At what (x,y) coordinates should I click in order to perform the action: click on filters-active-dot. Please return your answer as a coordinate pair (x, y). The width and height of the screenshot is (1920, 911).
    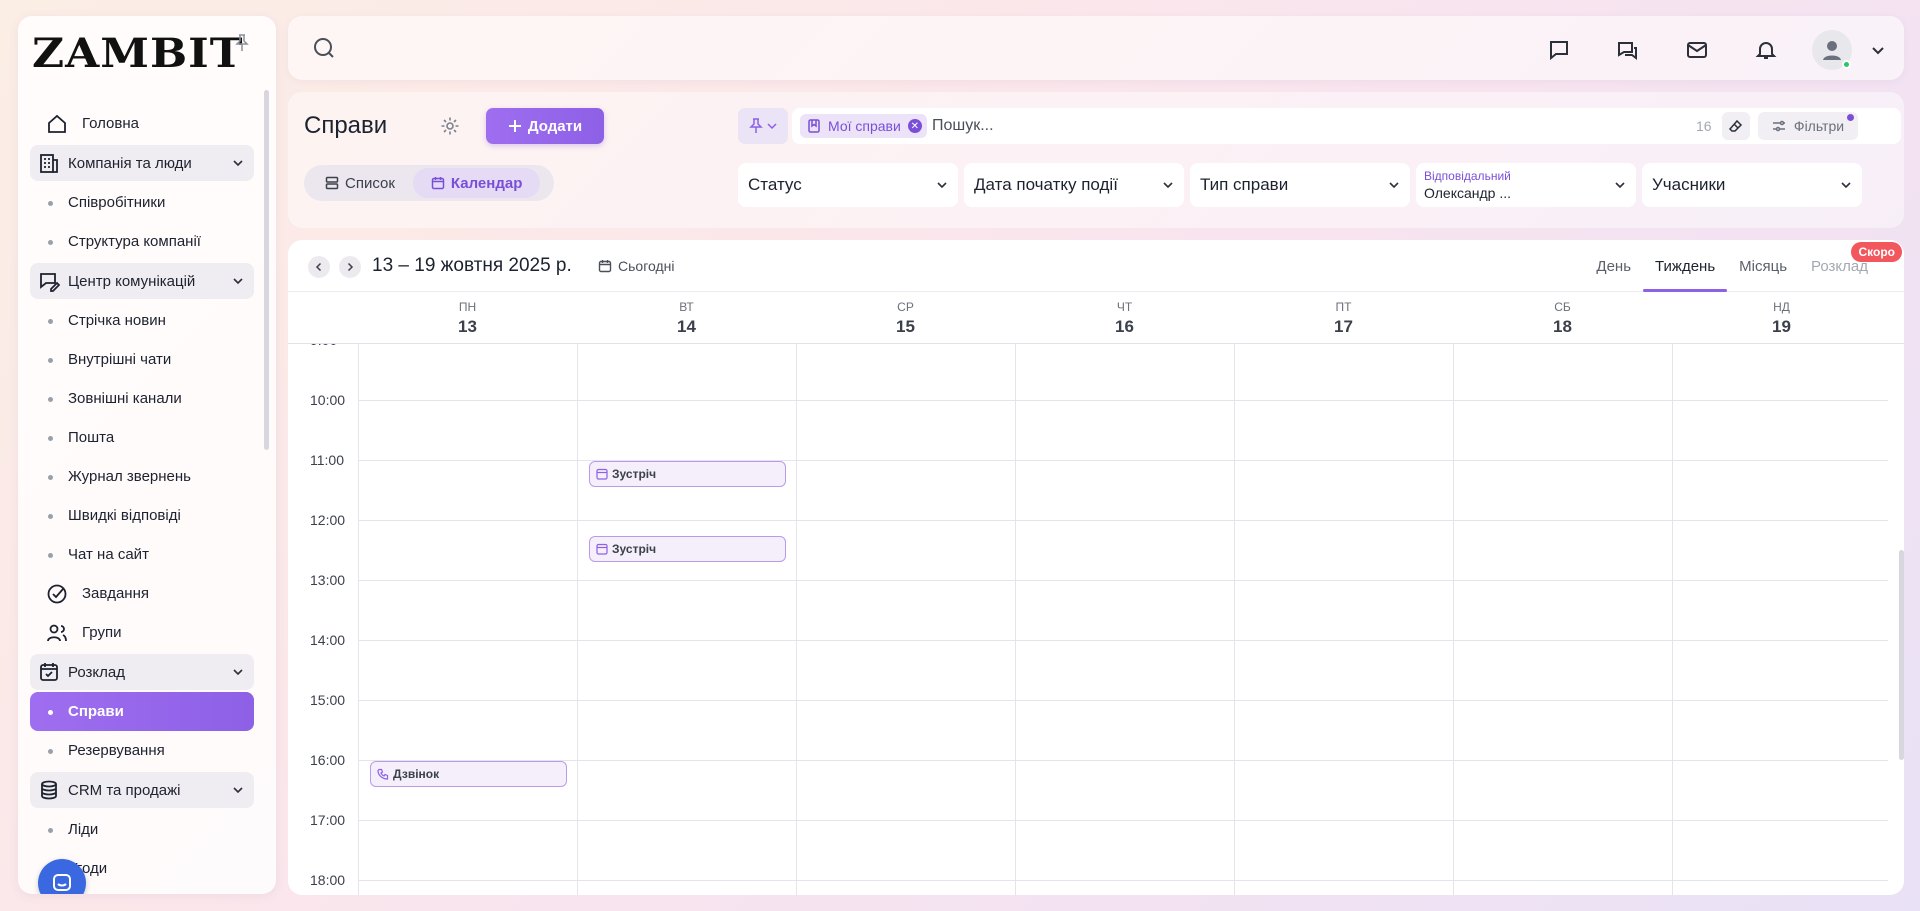
    Looking at the image, I should click on (1850, 117).